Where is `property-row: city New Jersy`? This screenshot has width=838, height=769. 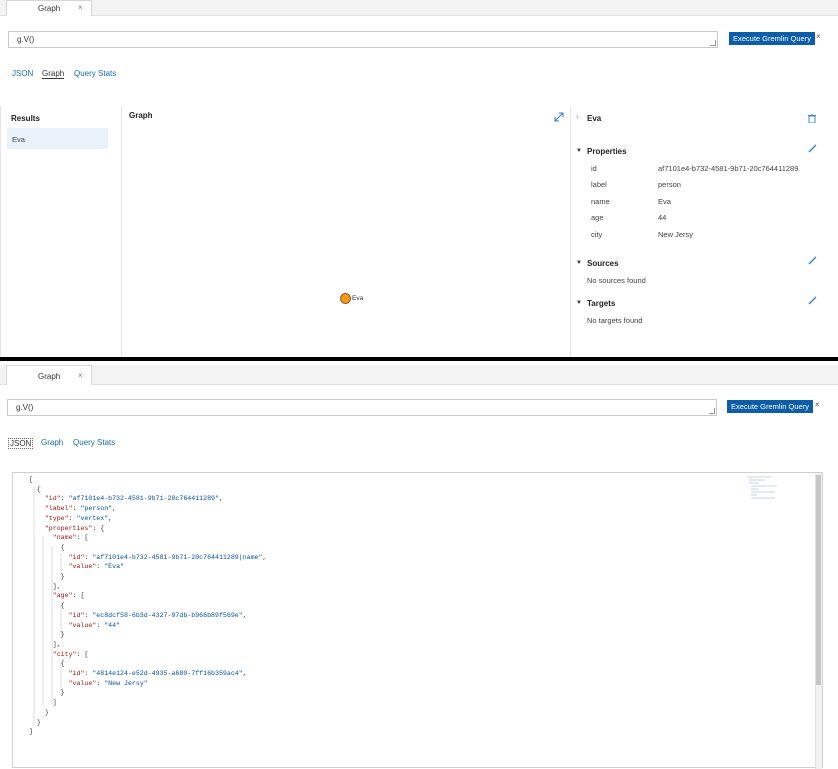
property-row: city New Jersy is located at coordinates (711, 236).